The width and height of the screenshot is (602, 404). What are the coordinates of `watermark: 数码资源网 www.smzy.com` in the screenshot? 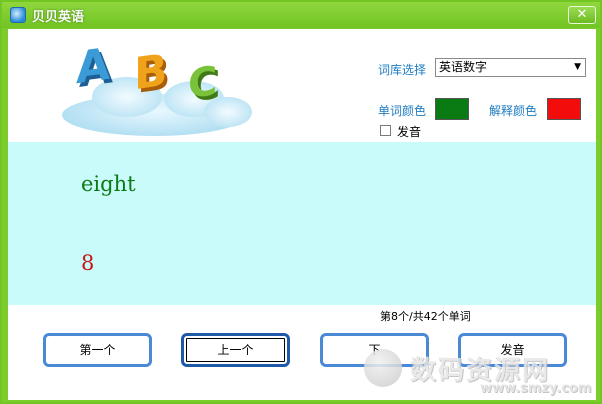 It's located at (476, 372).